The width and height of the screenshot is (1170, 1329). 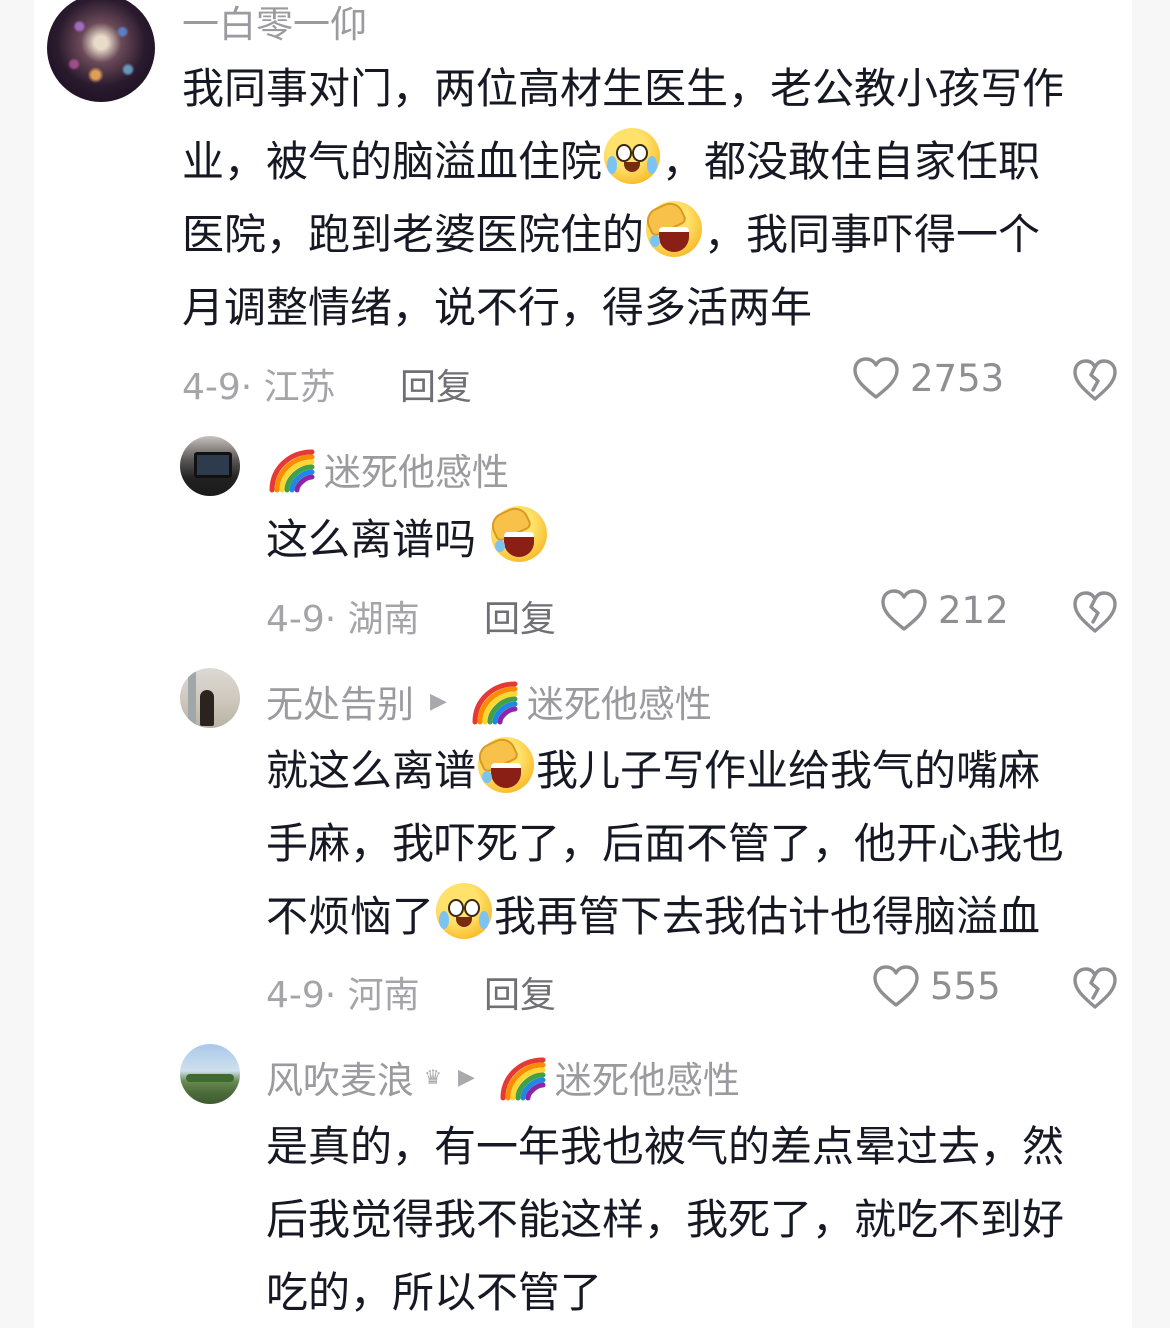 I want to click on comment-line: 吃的，所以不管了, so click(x=434, y=1292).